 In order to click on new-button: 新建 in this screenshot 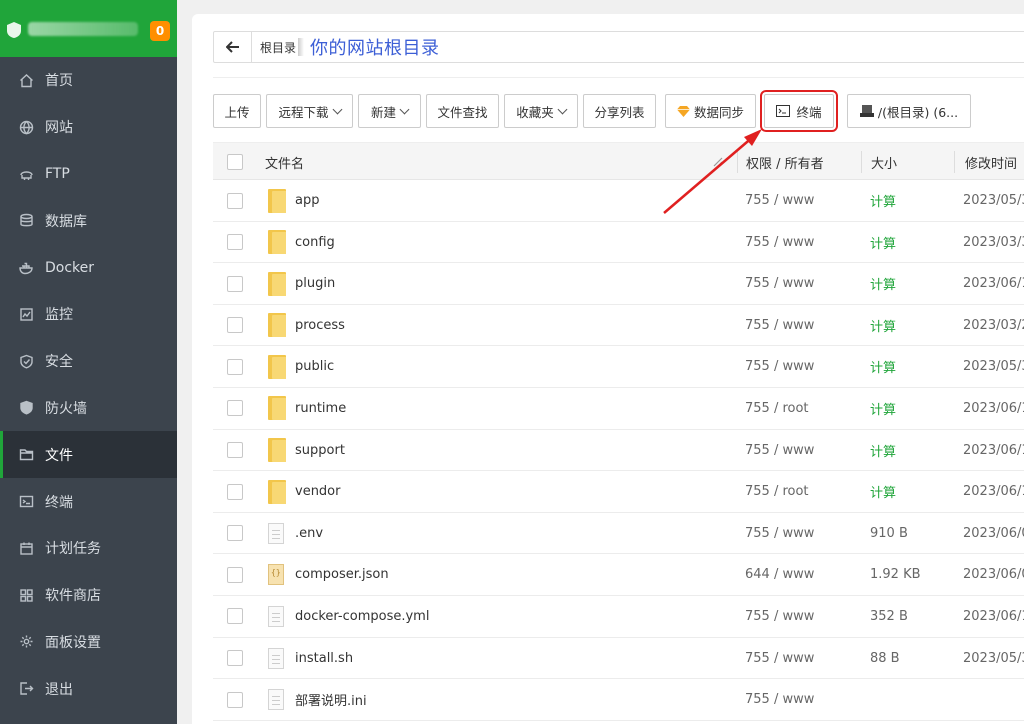, I will do `click(389, 111)`.